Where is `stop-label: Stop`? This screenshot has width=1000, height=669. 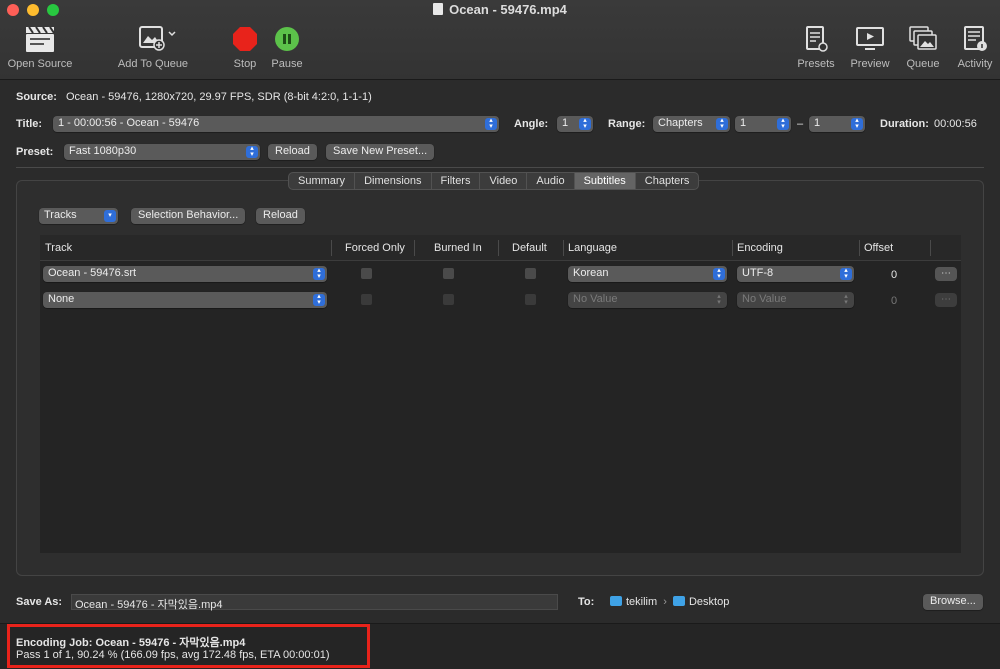
stop-label: Stop is located at coordinates (245, 64).